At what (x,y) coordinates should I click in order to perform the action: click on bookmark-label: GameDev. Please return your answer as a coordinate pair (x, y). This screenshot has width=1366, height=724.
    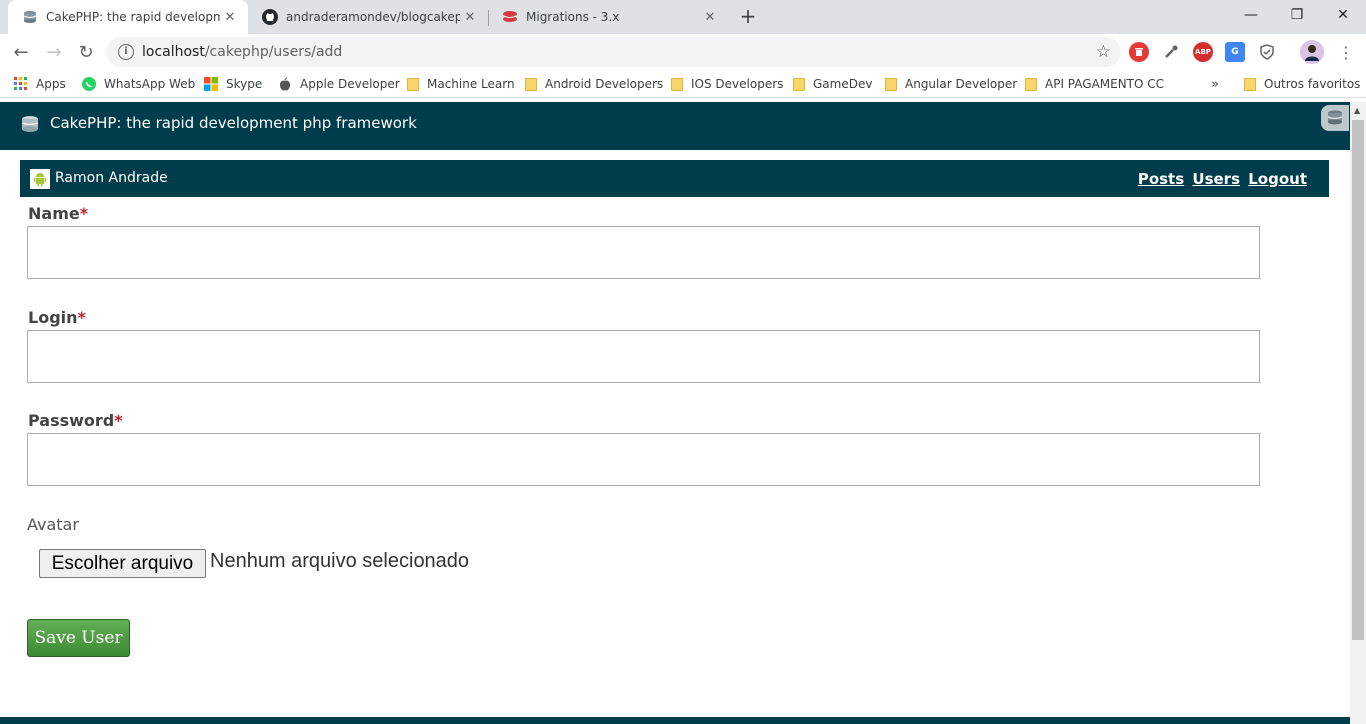
    Looking at the image, I should click on (843, 84).